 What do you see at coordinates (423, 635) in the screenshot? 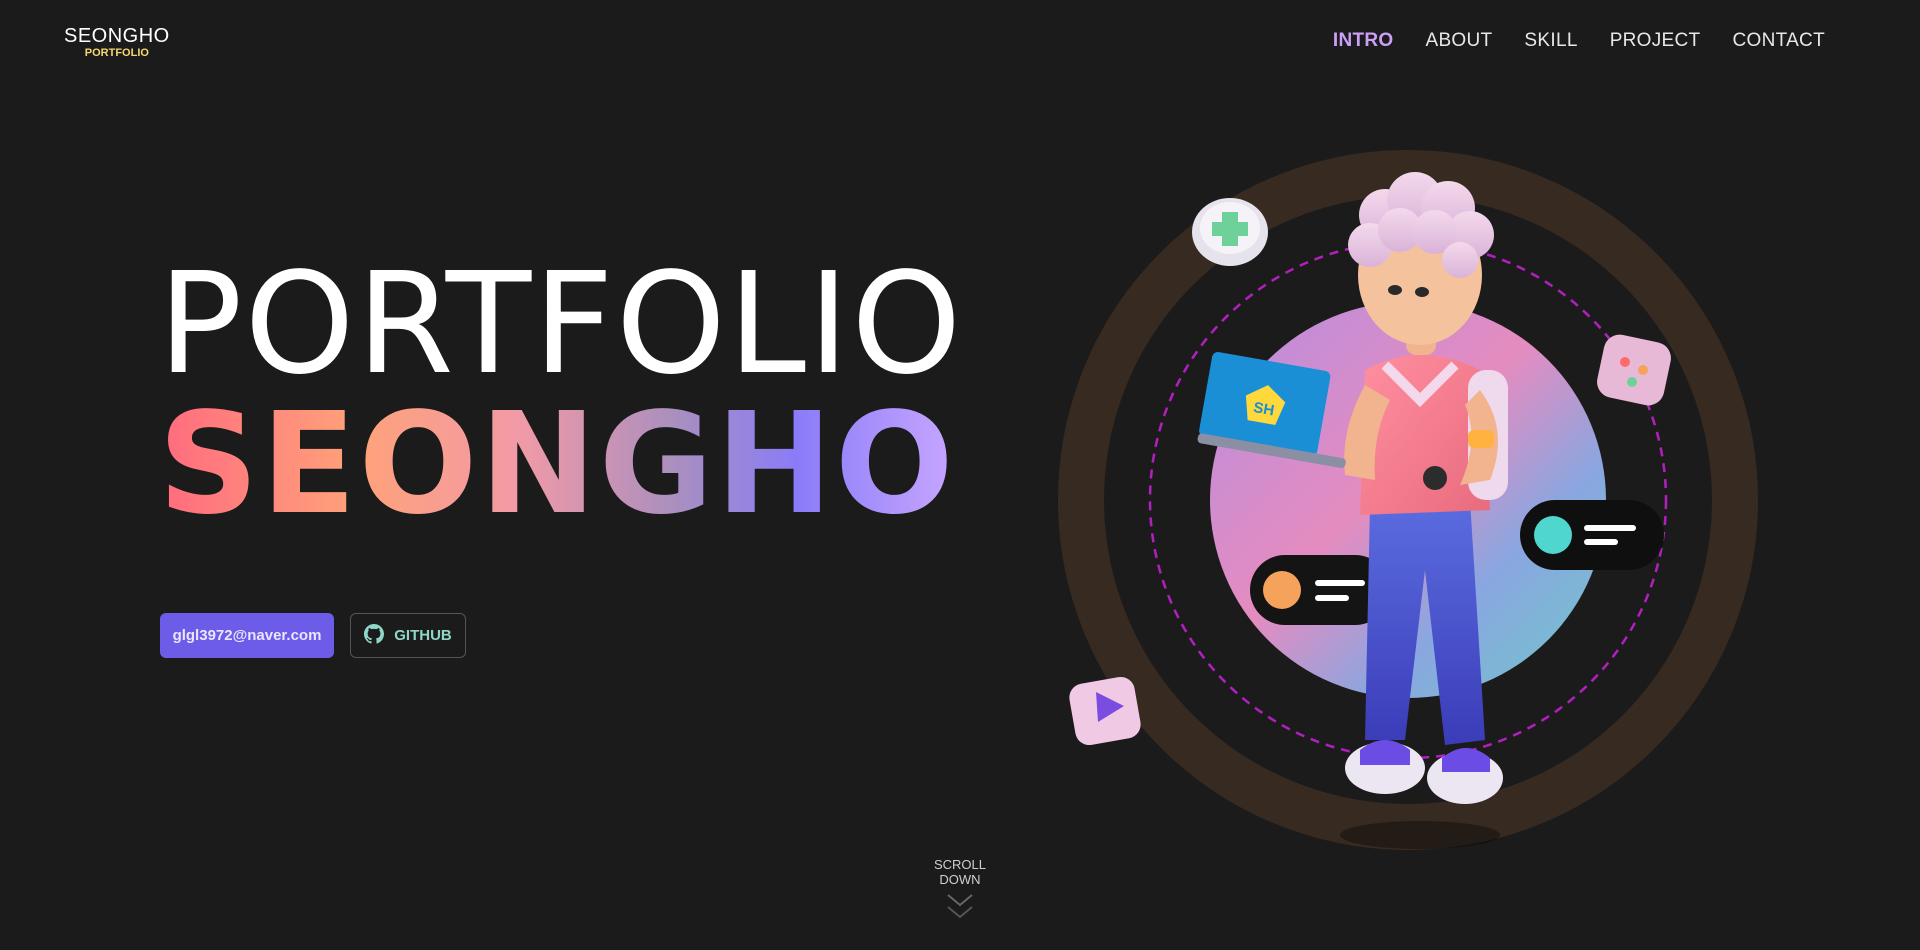
I see `github-button-label: GITHUB` at bounding box center [423, 635].